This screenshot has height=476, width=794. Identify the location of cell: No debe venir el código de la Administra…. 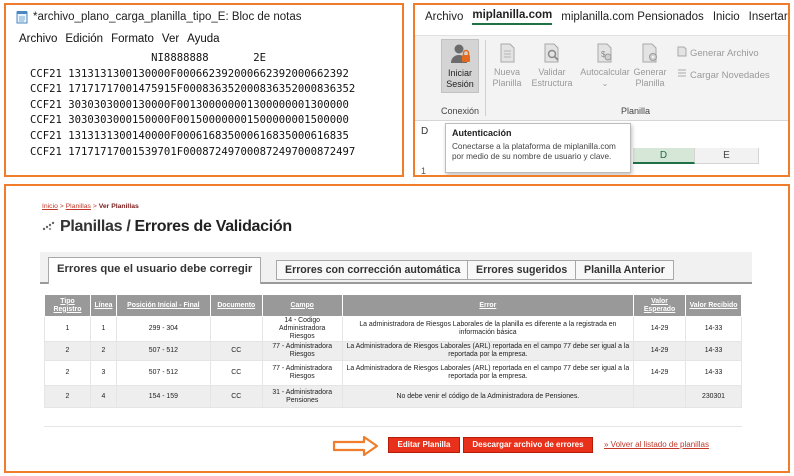
(488, 396).